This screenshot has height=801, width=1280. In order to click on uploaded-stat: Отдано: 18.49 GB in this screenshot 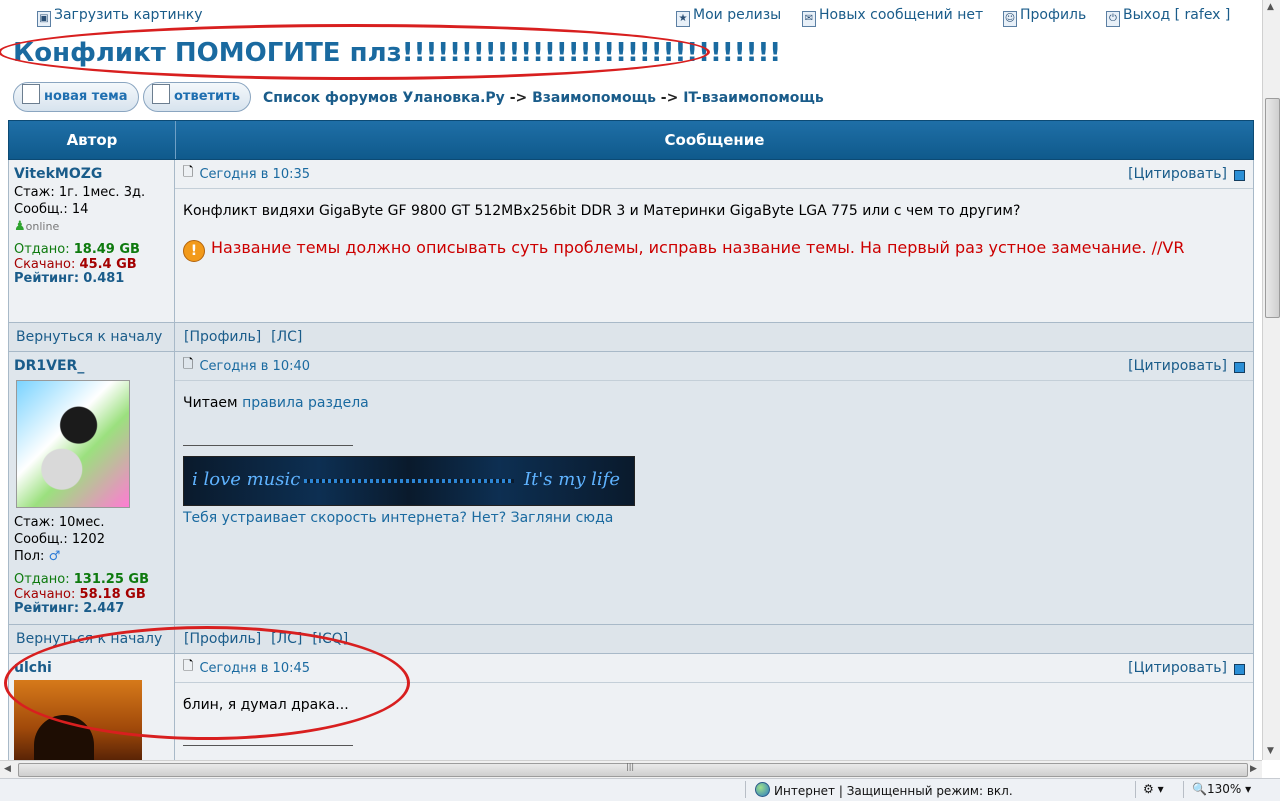, I will do `click(77, 249)`.